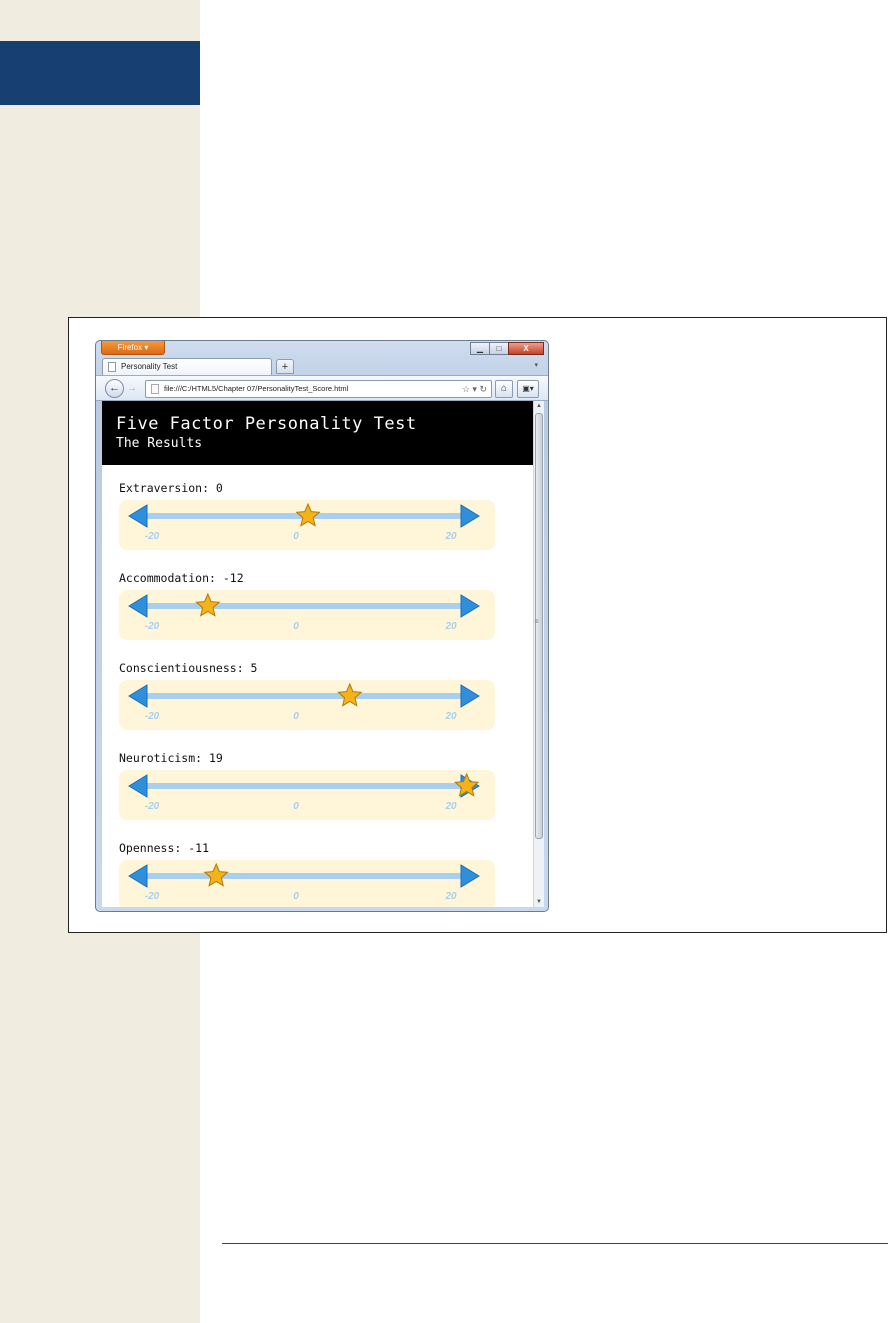  Describe the element at coordinates (539, 902) in the screenshot. I see `scroll-down-arrow-icon: ▼` at that location.